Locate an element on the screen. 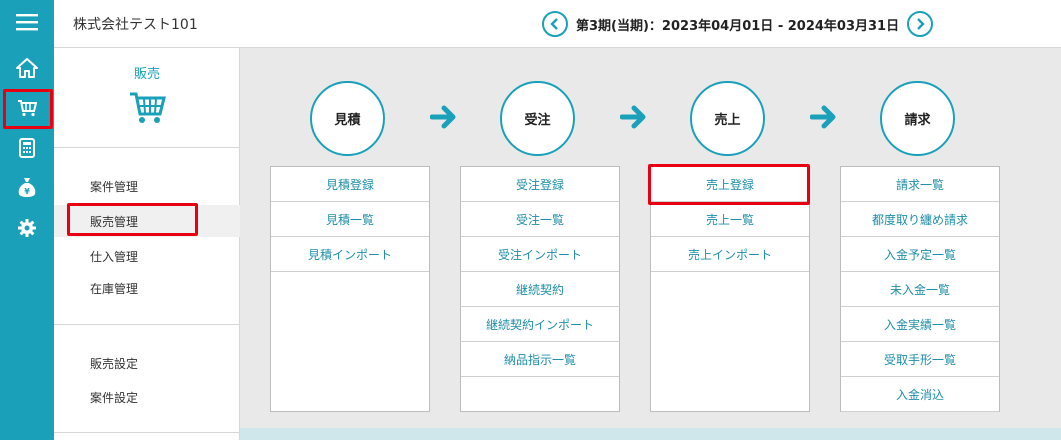 The width and height of the screenshot is (1061, 440). sales-management-highlight-box is located at coordinates (132, 219).